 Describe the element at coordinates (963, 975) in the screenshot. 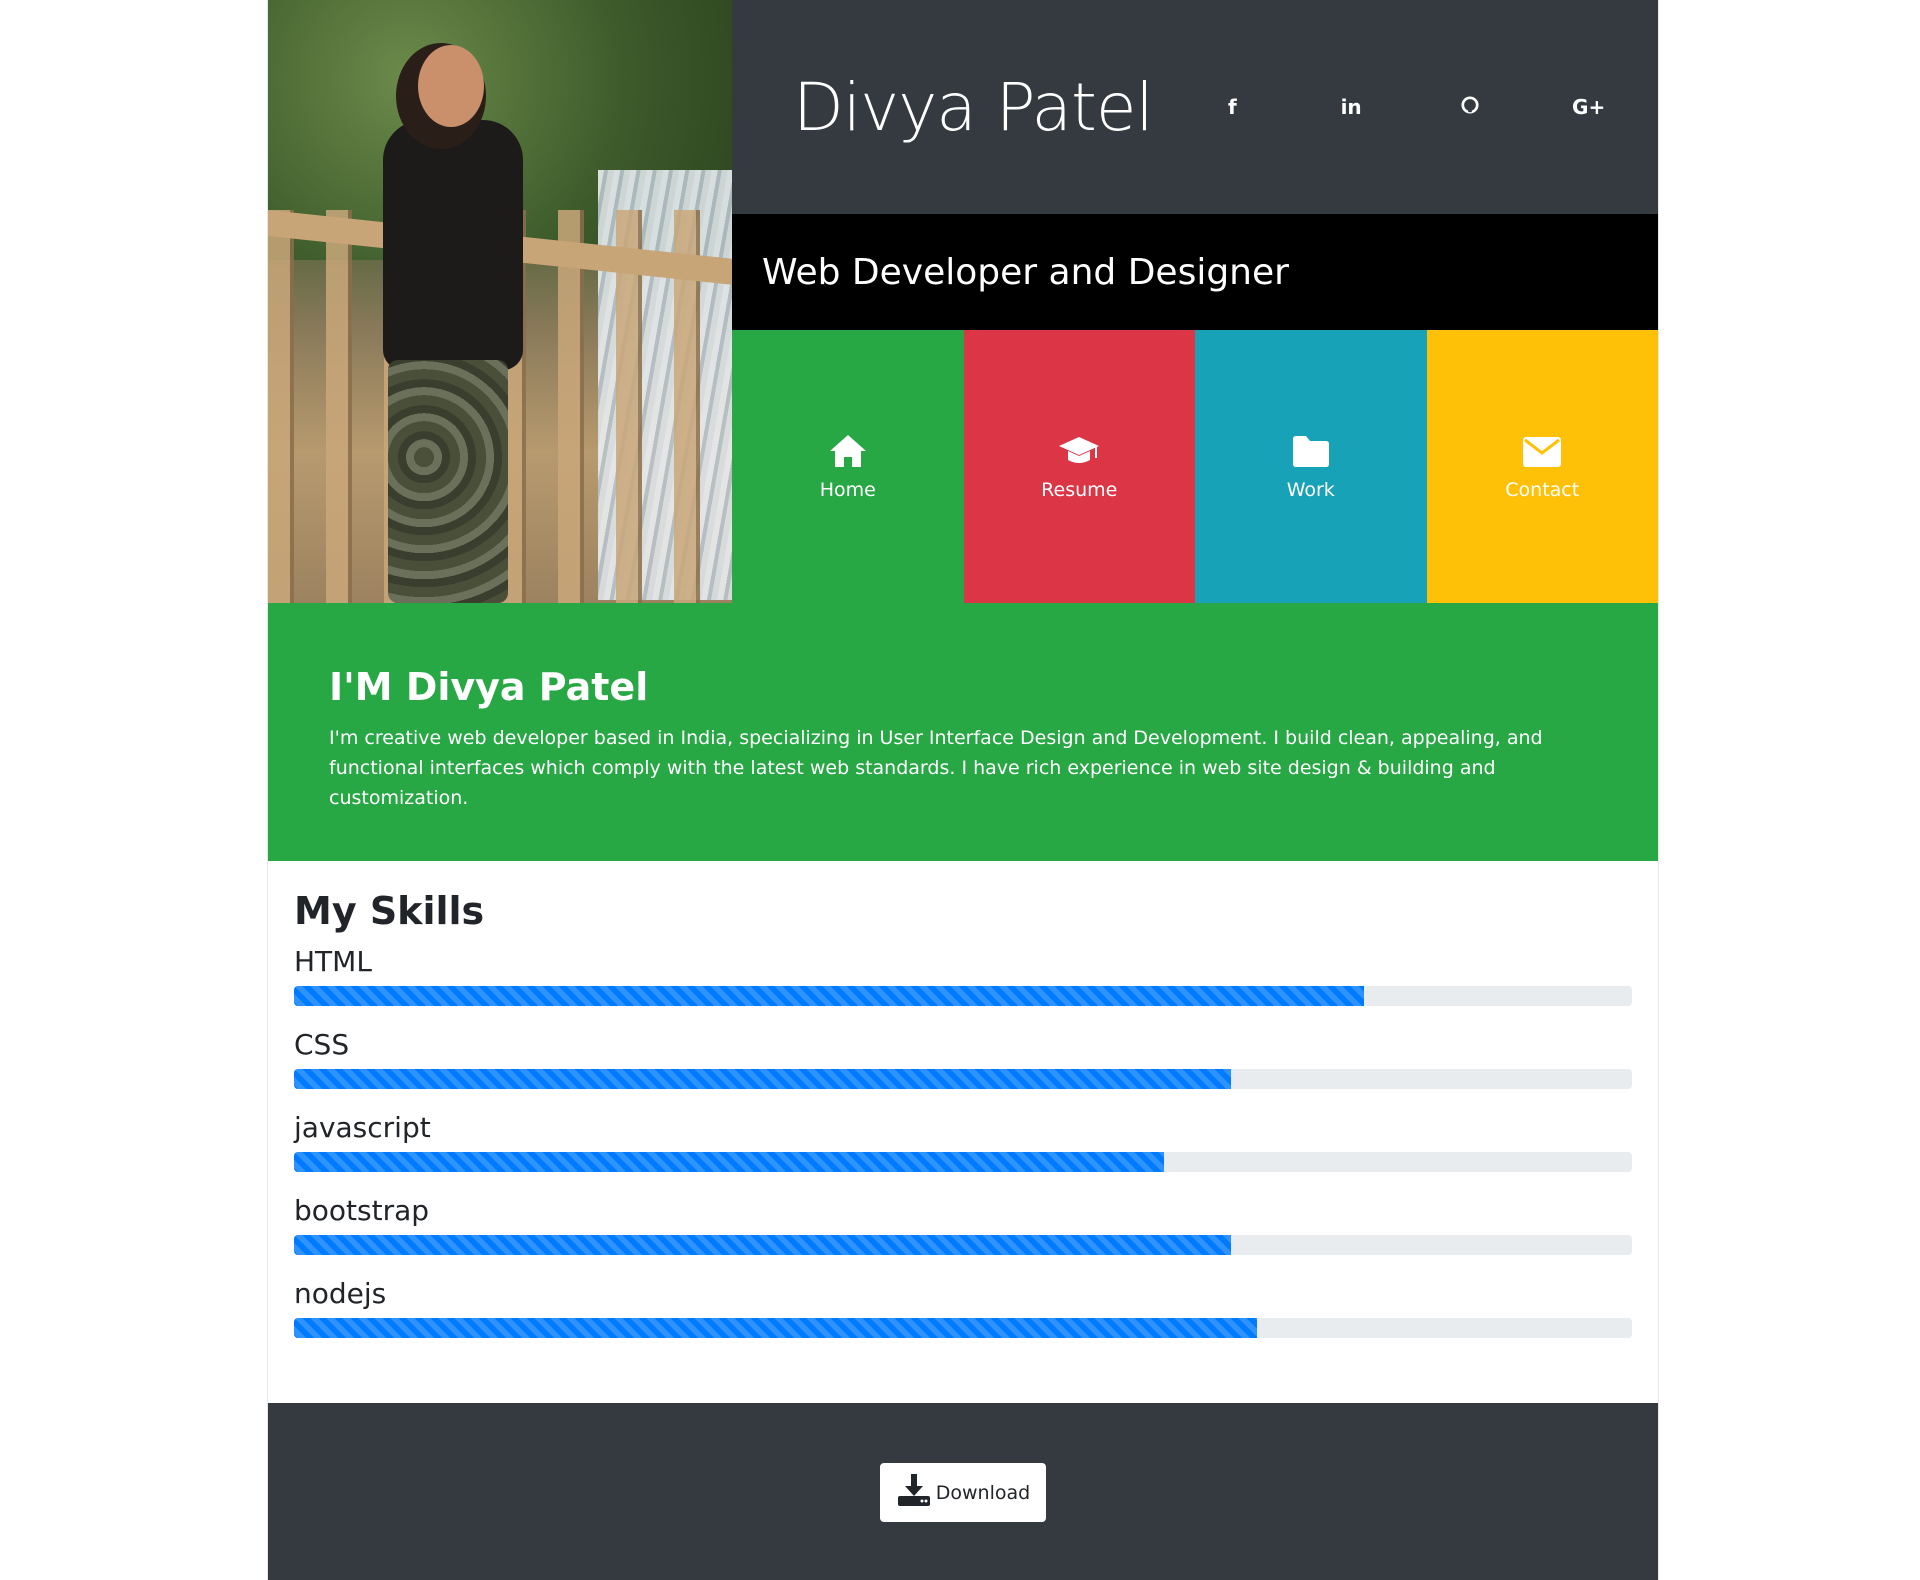

I see `skill-item: HTML` at that location.